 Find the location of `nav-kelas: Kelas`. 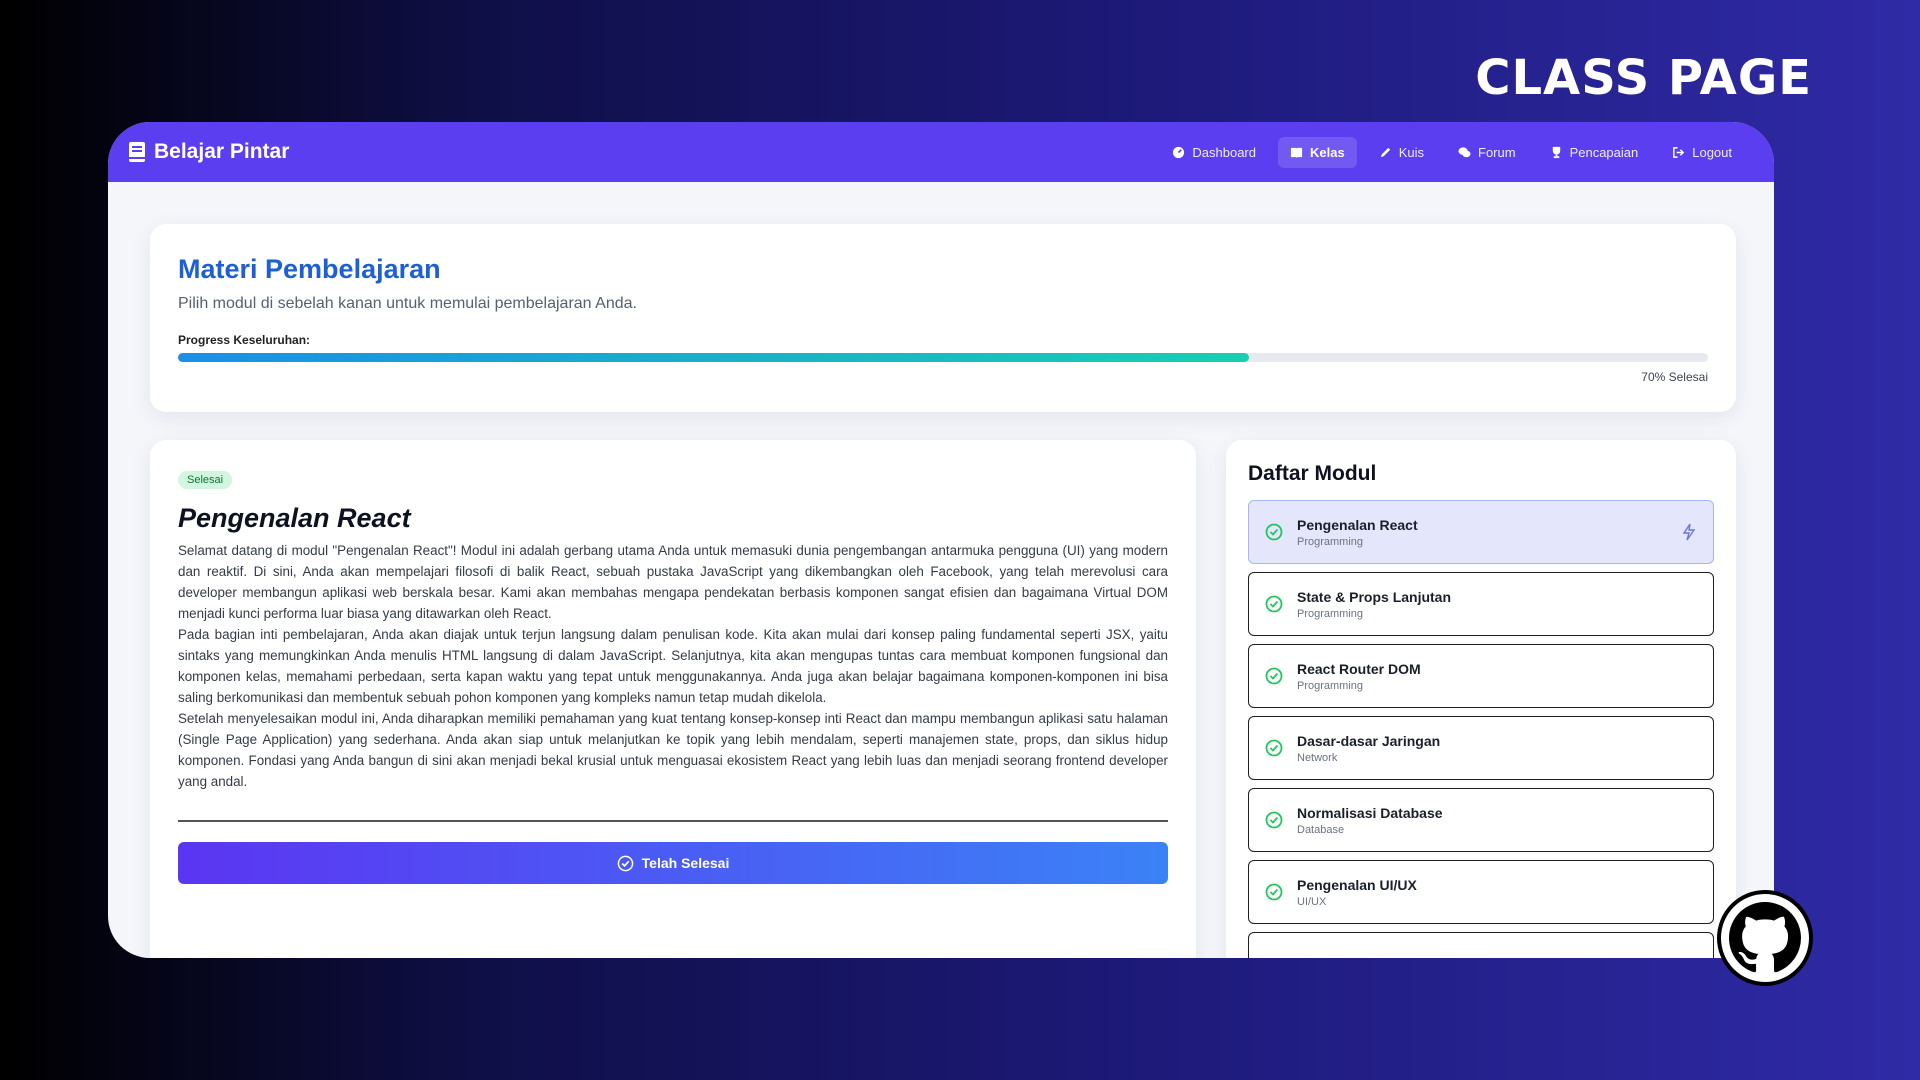

nav-kelas: Kelas is located at coordinates (1317, 152).